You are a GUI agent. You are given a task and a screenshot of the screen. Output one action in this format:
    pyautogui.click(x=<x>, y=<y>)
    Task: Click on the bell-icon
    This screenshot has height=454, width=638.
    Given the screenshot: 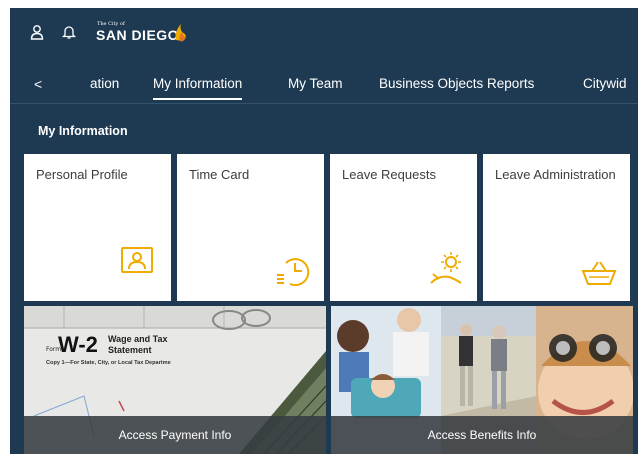 What is the action you would take?
    pyautogui.click(x=69, y=32)
    